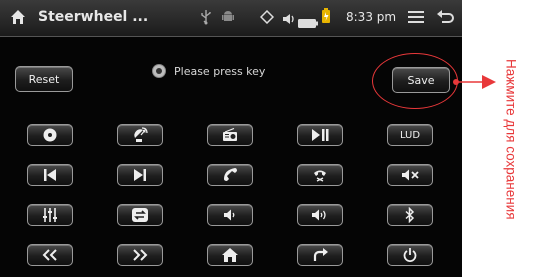  I want to click on next-icon, so click(140, 175).